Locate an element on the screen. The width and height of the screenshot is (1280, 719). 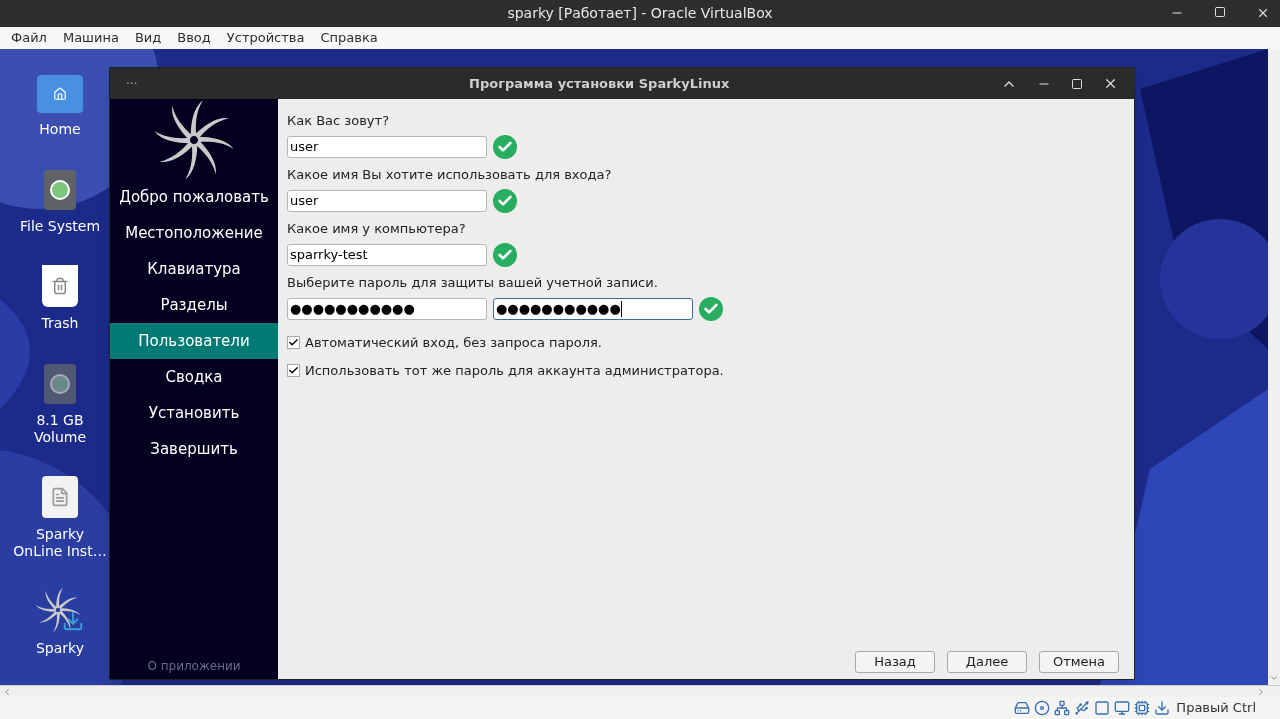
sidebar-step: Завершить is located at coordinates (194, 449).